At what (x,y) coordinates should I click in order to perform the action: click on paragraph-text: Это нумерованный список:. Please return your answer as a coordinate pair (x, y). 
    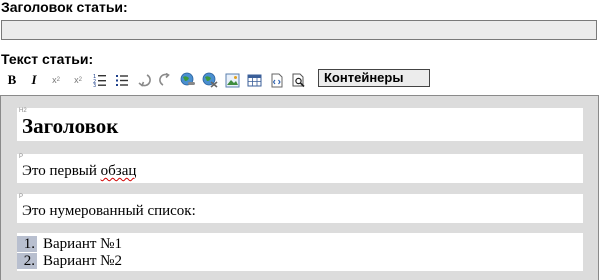
    Looking at the image, I should click on (109, 211).